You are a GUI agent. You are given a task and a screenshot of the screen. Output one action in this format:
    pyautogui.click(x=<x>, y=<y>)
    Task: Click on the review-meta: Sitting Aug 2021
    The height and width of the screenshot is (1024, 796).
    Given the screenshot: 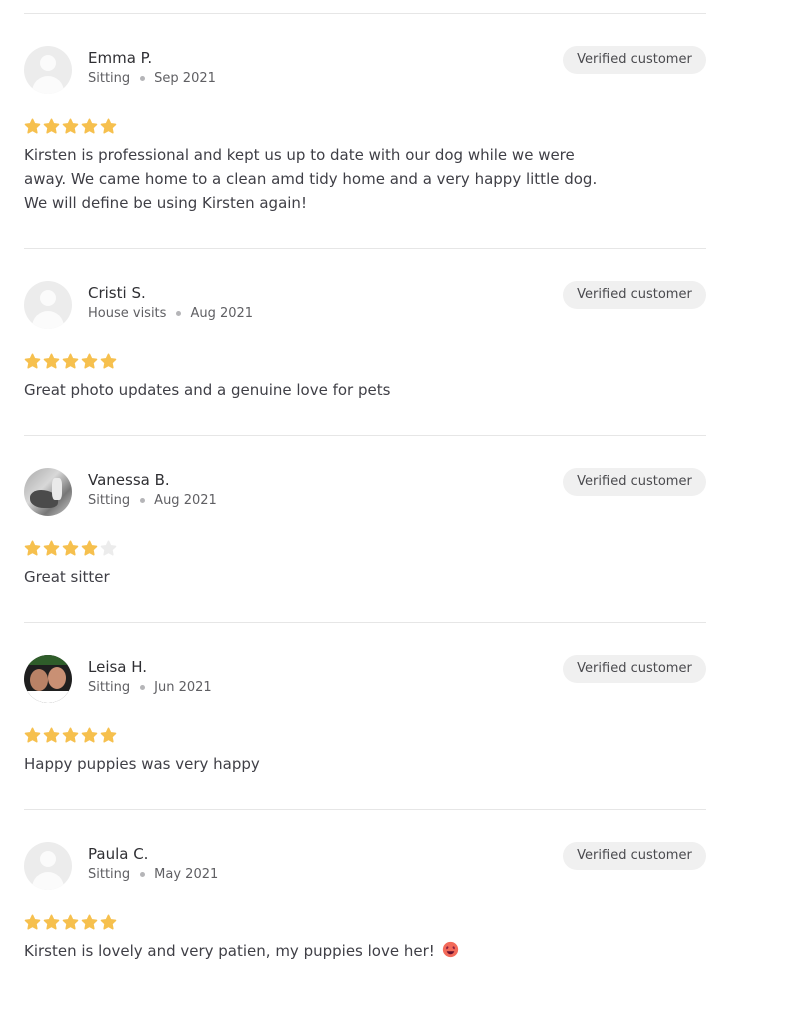 What is the action you would take?
    pyautogui.click(x=152, y=501)
    